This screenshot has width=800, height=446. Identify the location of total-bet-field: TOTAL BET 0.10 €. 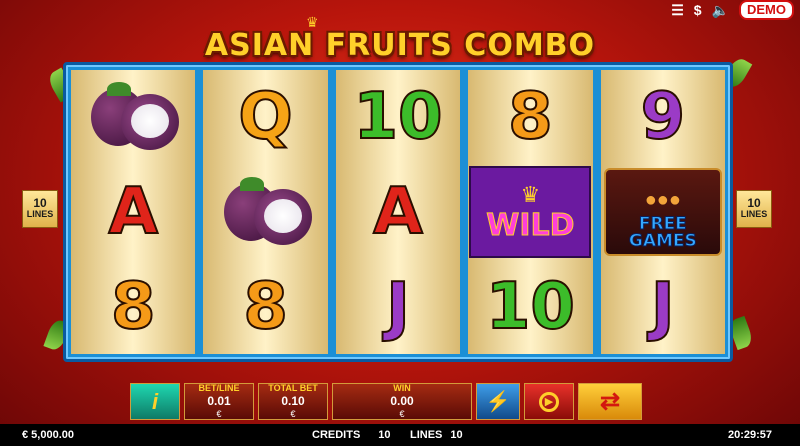
(293, 401).